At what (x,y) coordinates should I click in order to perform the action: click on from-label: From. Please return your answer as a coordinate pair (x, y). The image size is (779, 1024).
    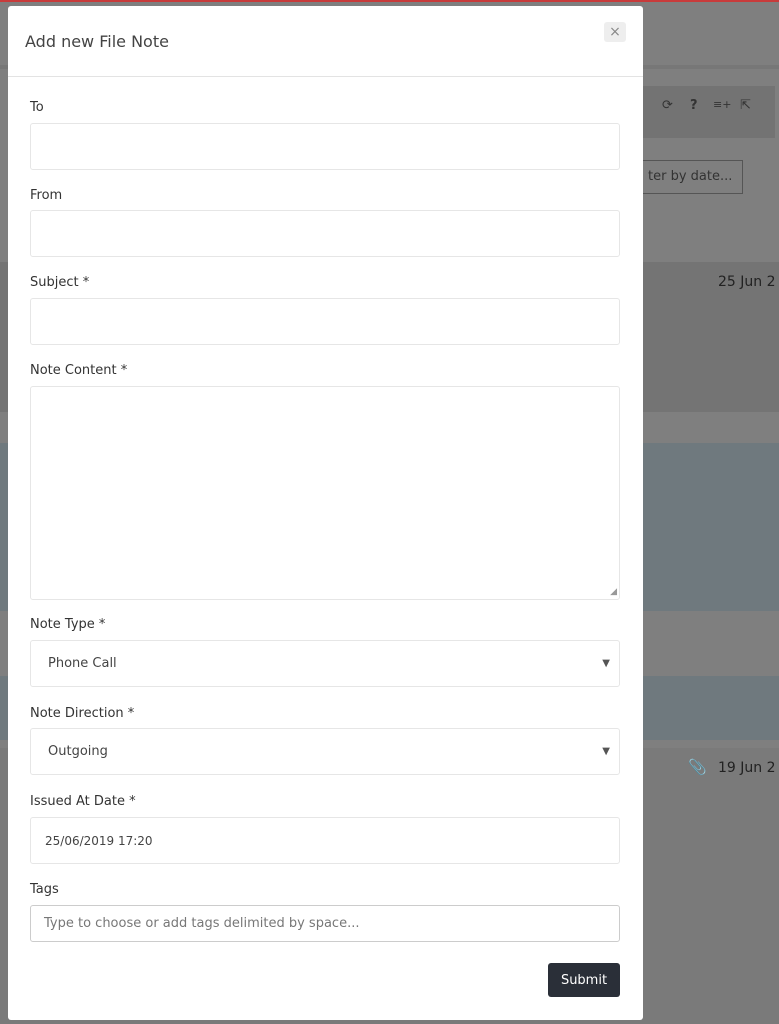
    Looking at the image, I should click on (46, 195).